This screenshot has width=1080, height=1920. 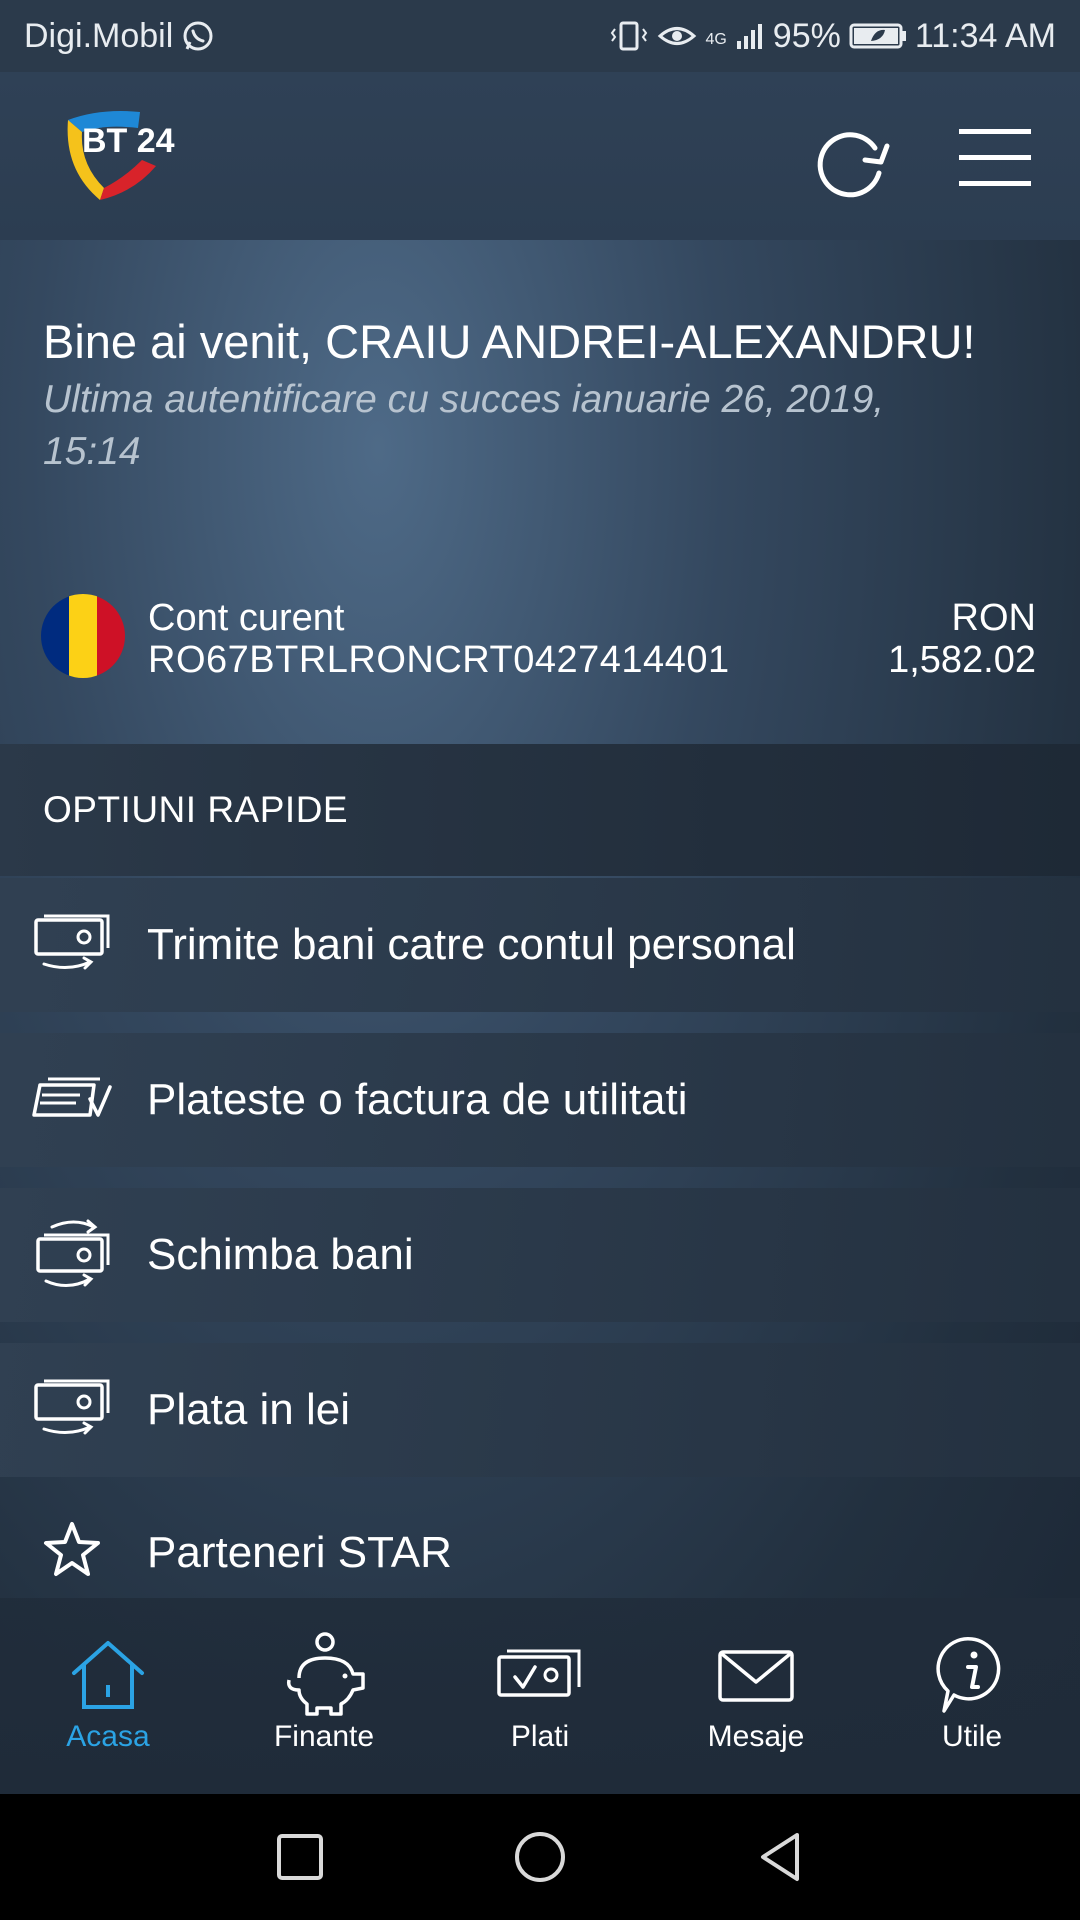 I want to click on nav-finances: Finante, so click(x=324, y=1696).